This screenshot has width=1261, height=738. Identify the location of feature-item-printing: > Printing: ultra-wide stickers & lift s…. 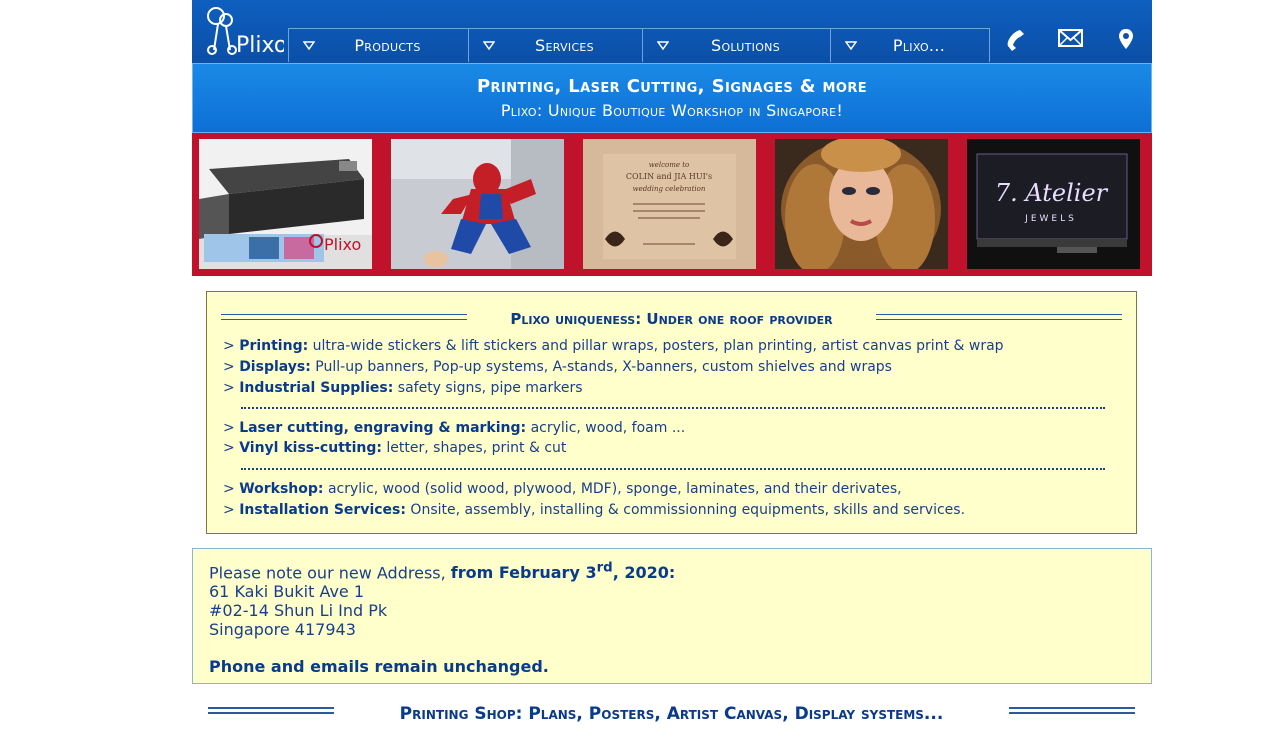
(613, 346).